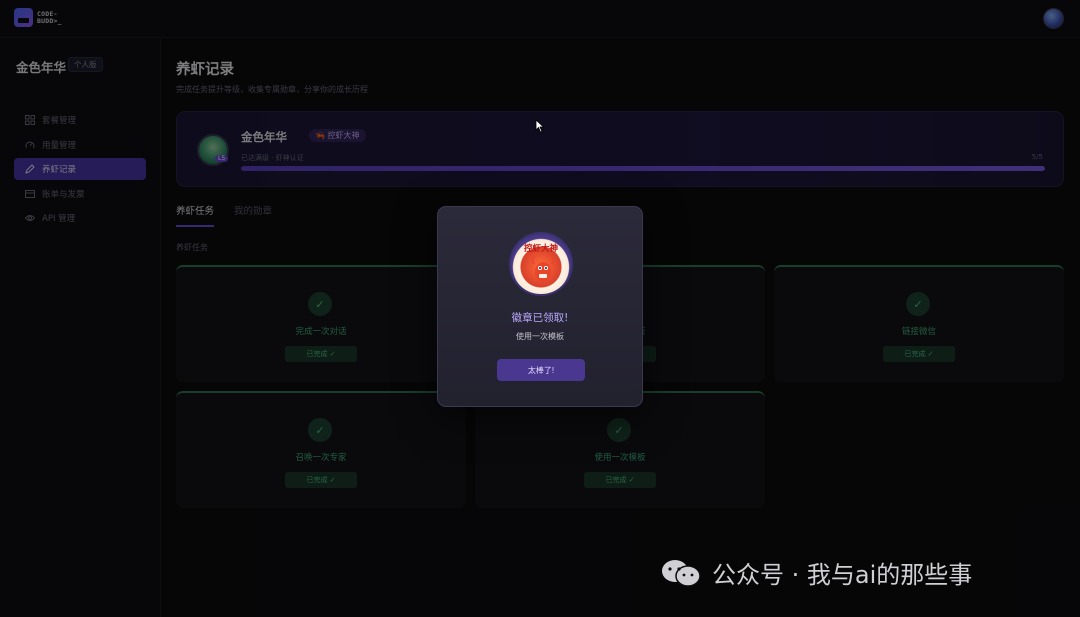  What do you see at coordinates (540, 306) in the screenshot?
I see `badge-claimed-modal: 控虾大神 徽章已领取! 使用一次模板 太棒了!` at bounding box center [540, 306].